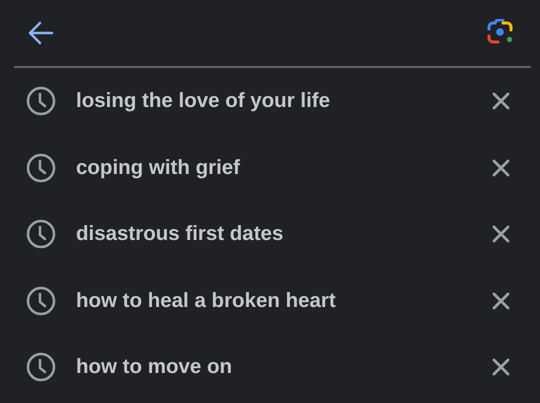 The height and width of the screenshot is (403, 540). I want to click on search-history-item: how to move on, so click(284, 367).